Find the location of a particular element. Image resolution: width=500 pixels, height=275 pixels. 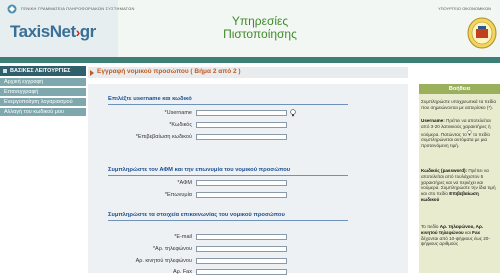

company-name-label: *Επωνυμία is located at coordinates (178, 195).